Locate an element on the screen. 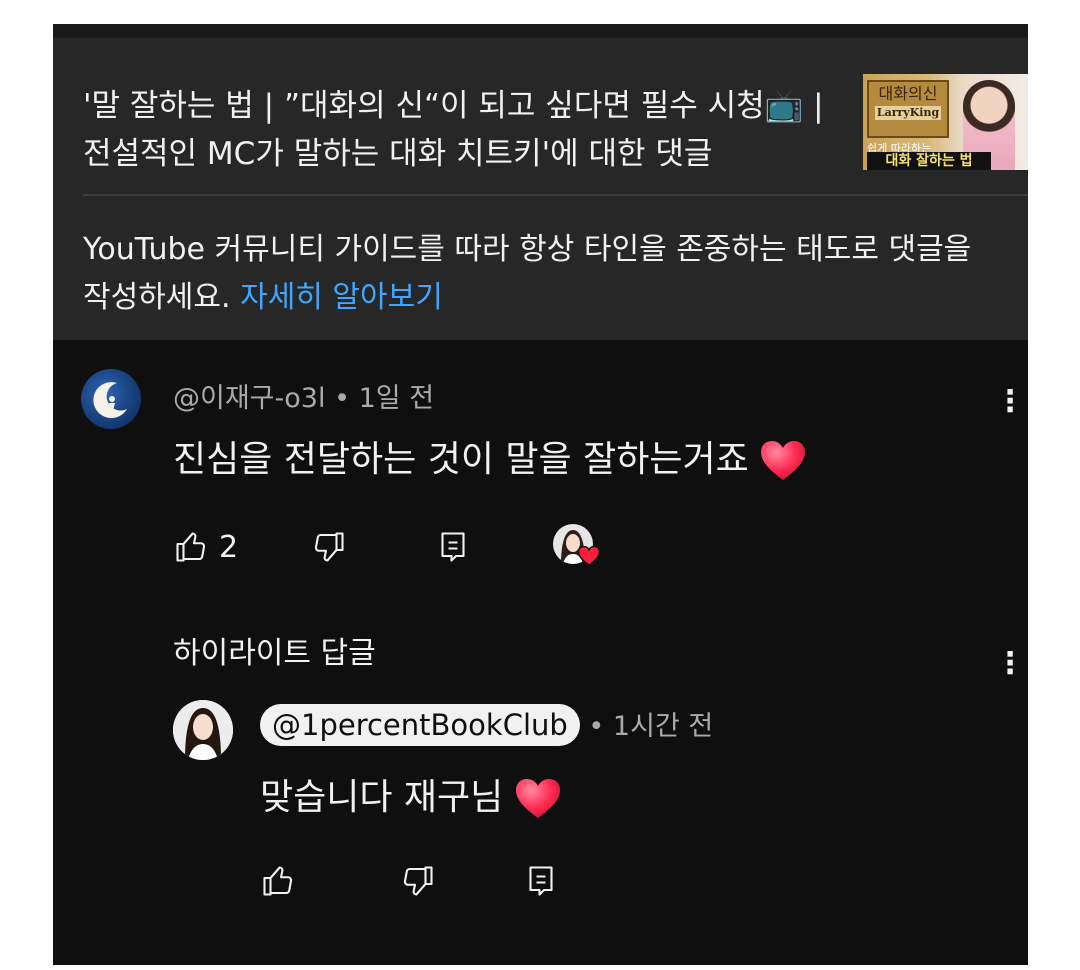 This screenshot has width=1080, height=970. thumbnail-book-title: 대화의신 is located at coordinates (908, 93).